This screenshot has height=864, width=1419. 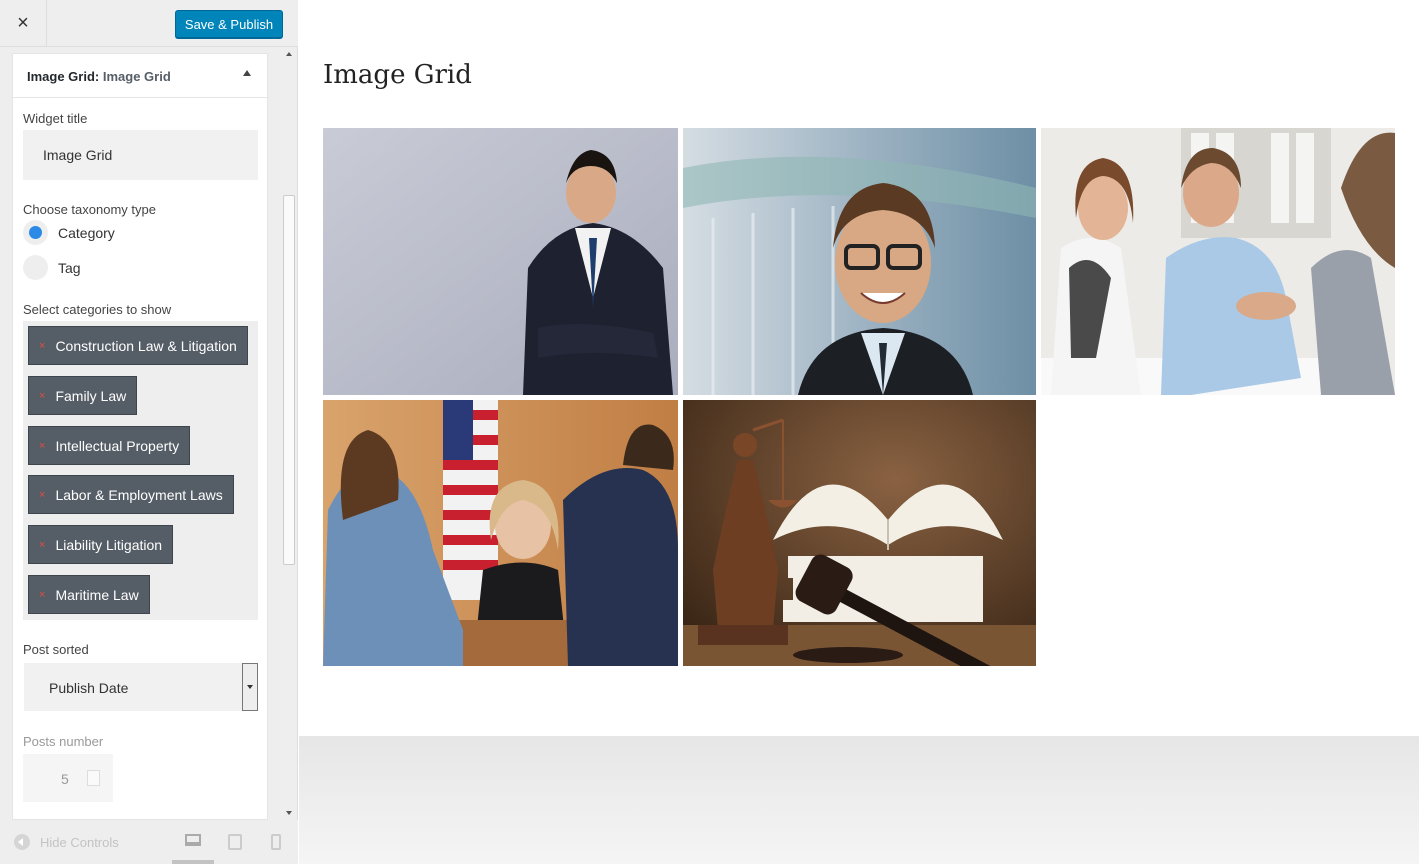 I want to click on category-chip: × Family Law, so click(x=83, y=395).